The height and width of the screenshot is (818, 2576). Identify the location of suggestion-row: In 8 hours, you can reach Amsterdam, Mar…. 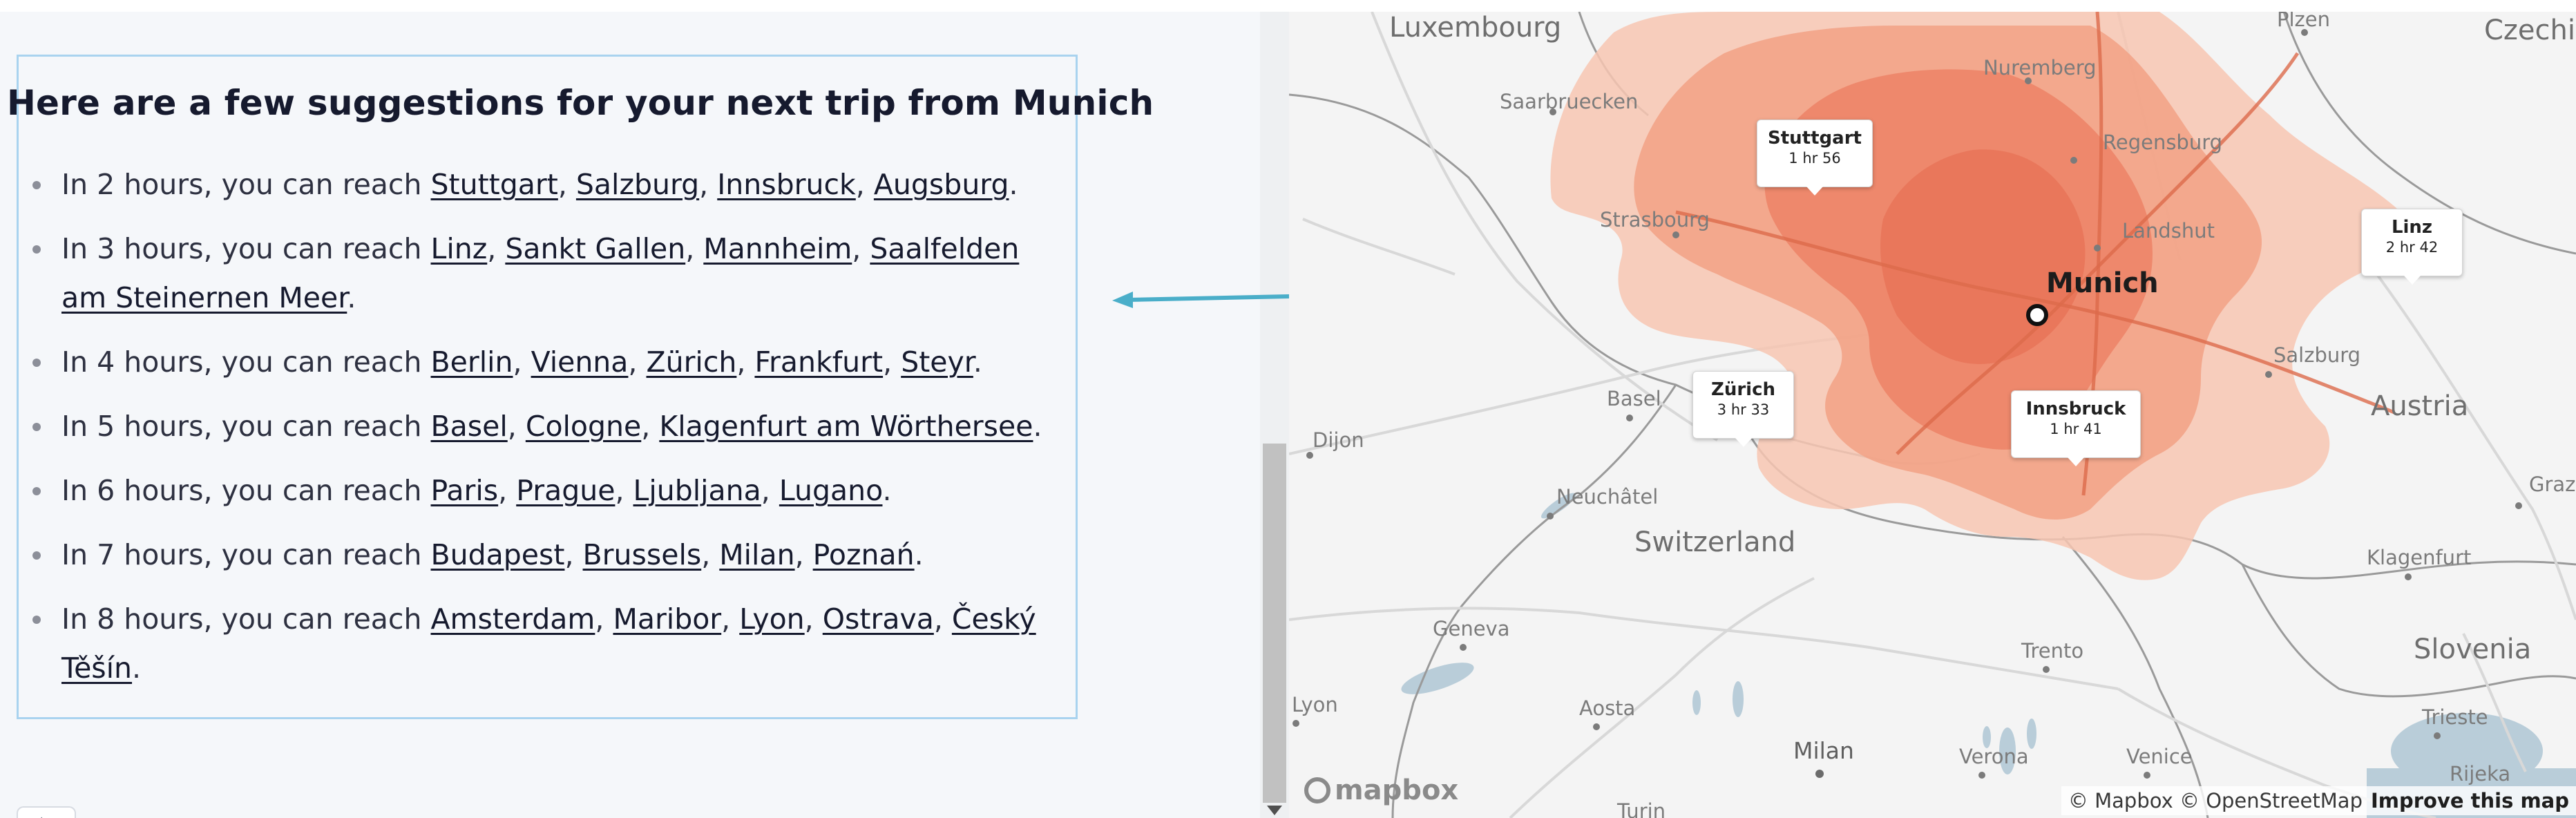
(541, 644).